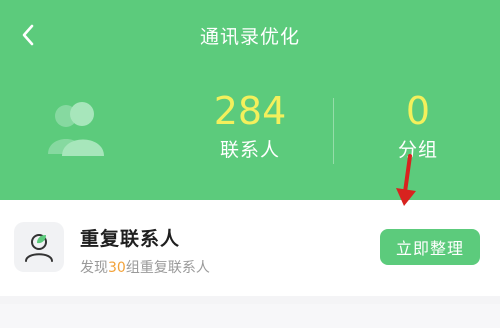  What do you see at coordinates (333, 131) in the screenshot?
I see `stat-divider` at bounding box center [333, 131].